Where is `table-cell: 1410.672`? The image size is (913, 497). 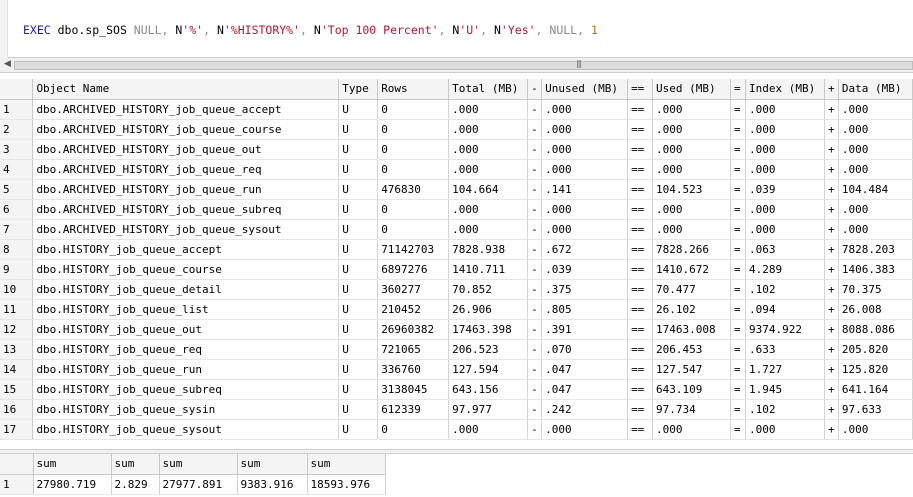 table-cell: 1410.672 is located at coordinates (691, 269).